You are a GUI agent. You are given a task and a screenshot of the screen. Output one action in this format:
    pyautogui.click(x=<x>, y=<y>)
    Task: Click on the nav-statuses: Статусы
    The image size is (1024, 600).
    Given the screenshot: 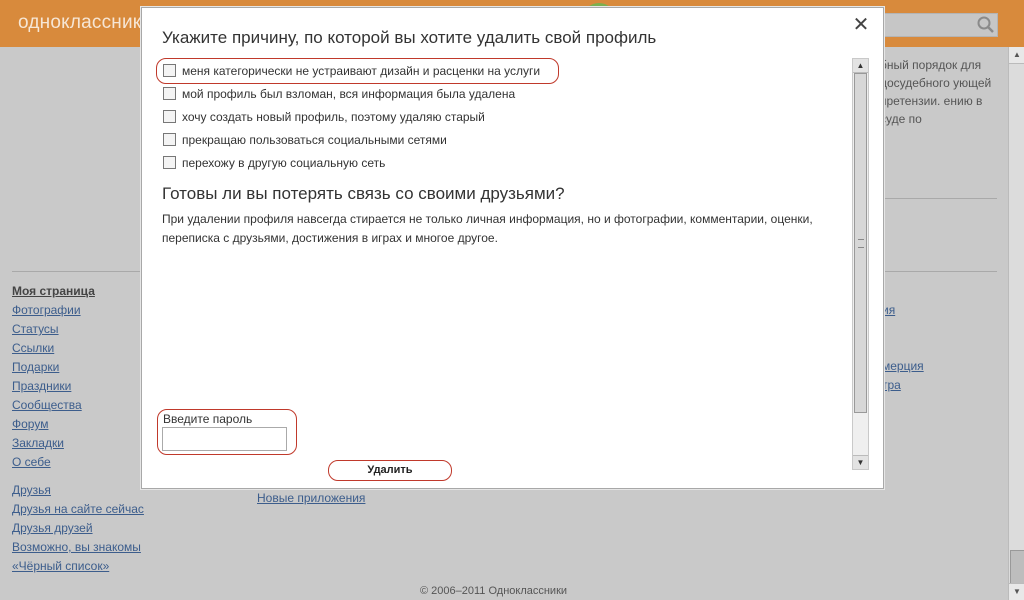 What is the action you would take?
    pyautogui.click(x=78, y=329)
    